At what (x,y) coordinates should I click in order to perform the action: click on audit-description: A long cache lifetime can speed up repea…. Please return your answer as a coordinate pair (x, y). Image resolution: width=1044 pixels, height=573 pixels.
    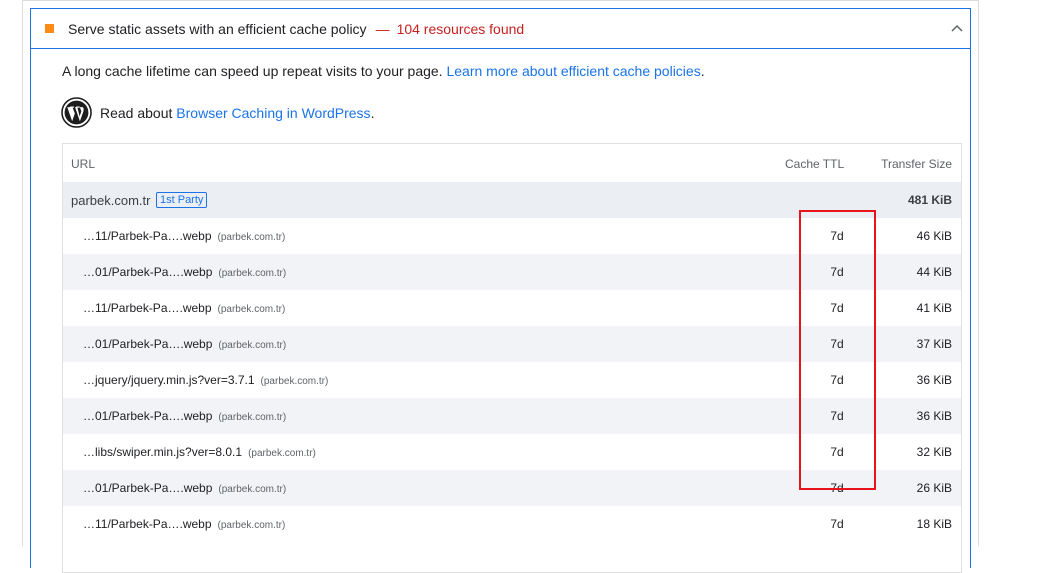
    Looking at the image, I should click on (383, 71).